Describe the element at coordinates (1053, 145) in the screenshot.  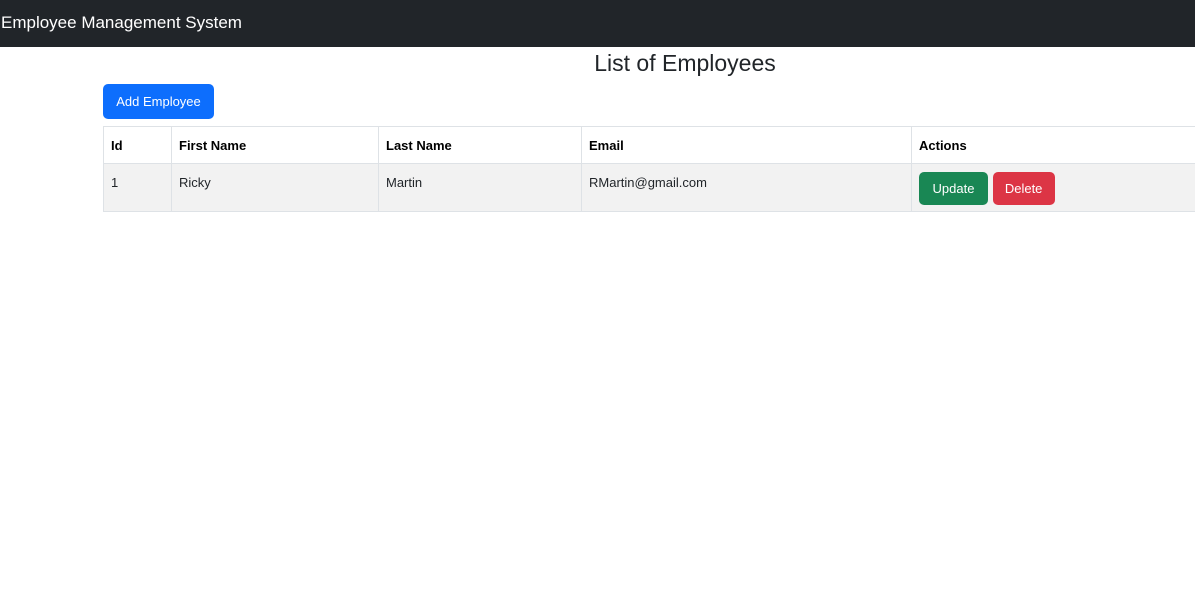
I see `column-header-actions: Actions` at that location.